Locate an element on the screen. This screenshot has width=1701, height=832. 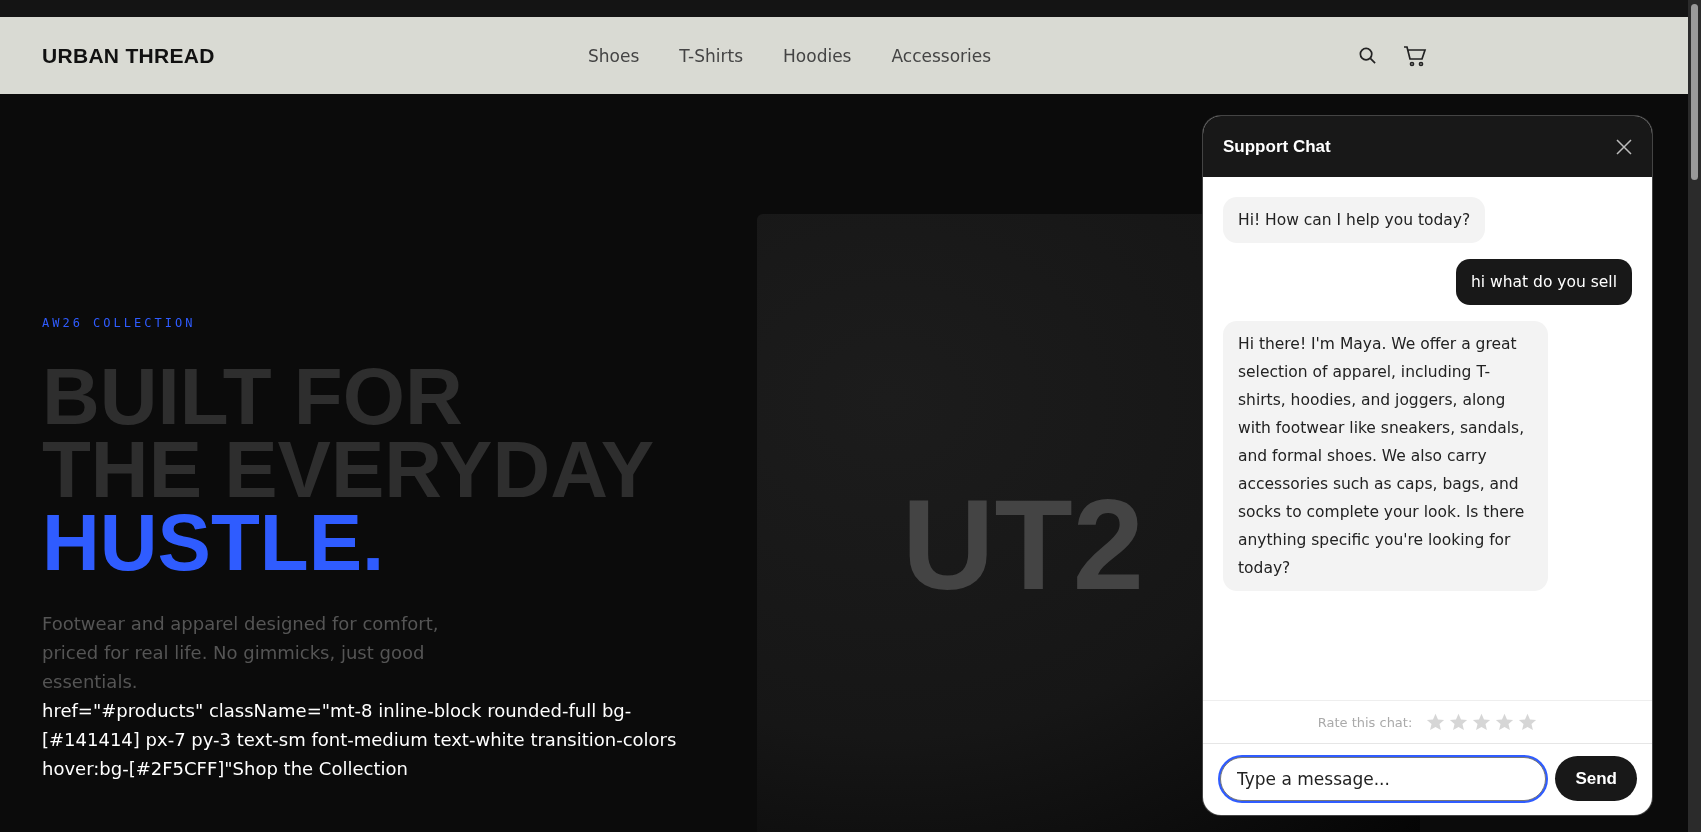
cart-icon is located at coordinates (1415, 55).